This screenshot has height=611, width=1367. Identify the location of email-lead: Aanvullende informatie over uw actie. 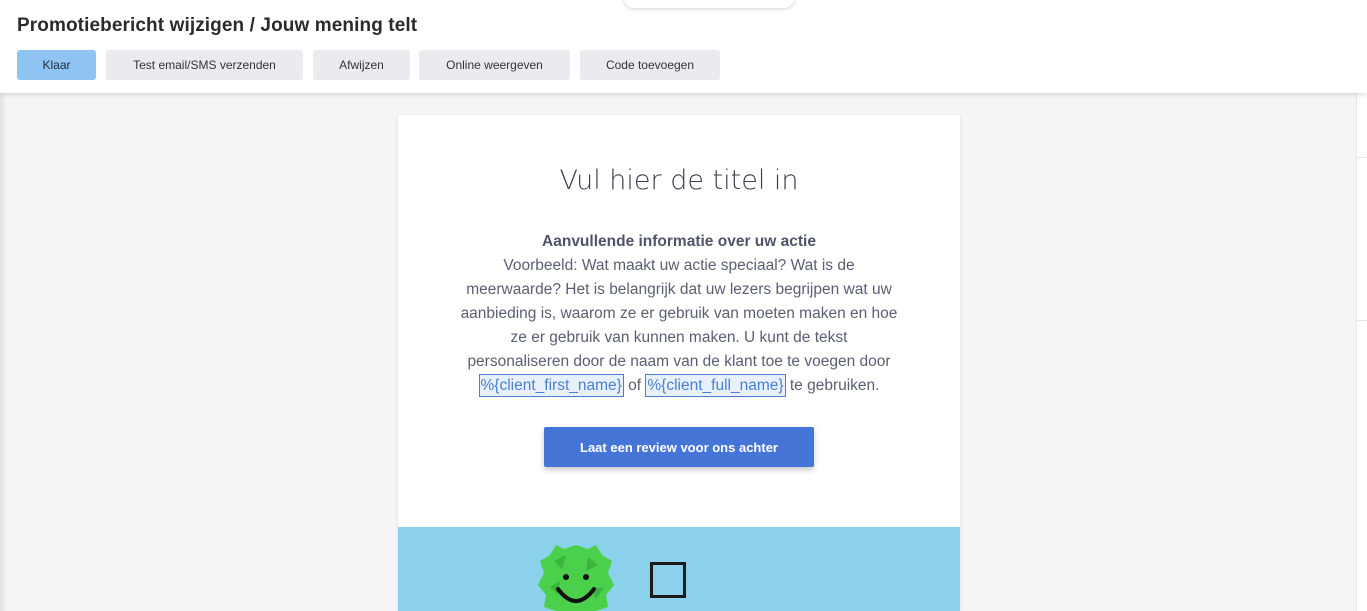
(679, 241).